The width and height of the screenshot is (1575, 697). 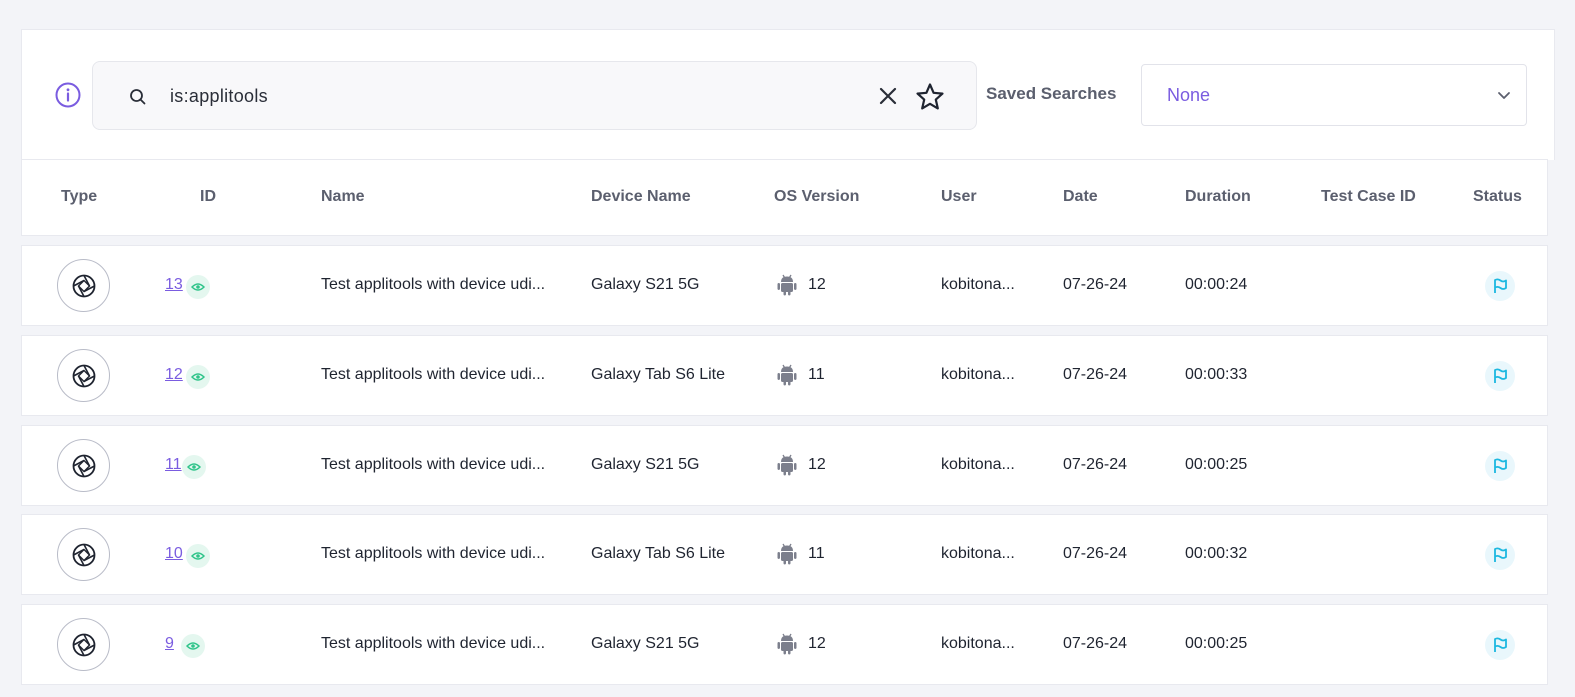 I want to click on saved-searches-select: None, so click(x=1334, y=95).